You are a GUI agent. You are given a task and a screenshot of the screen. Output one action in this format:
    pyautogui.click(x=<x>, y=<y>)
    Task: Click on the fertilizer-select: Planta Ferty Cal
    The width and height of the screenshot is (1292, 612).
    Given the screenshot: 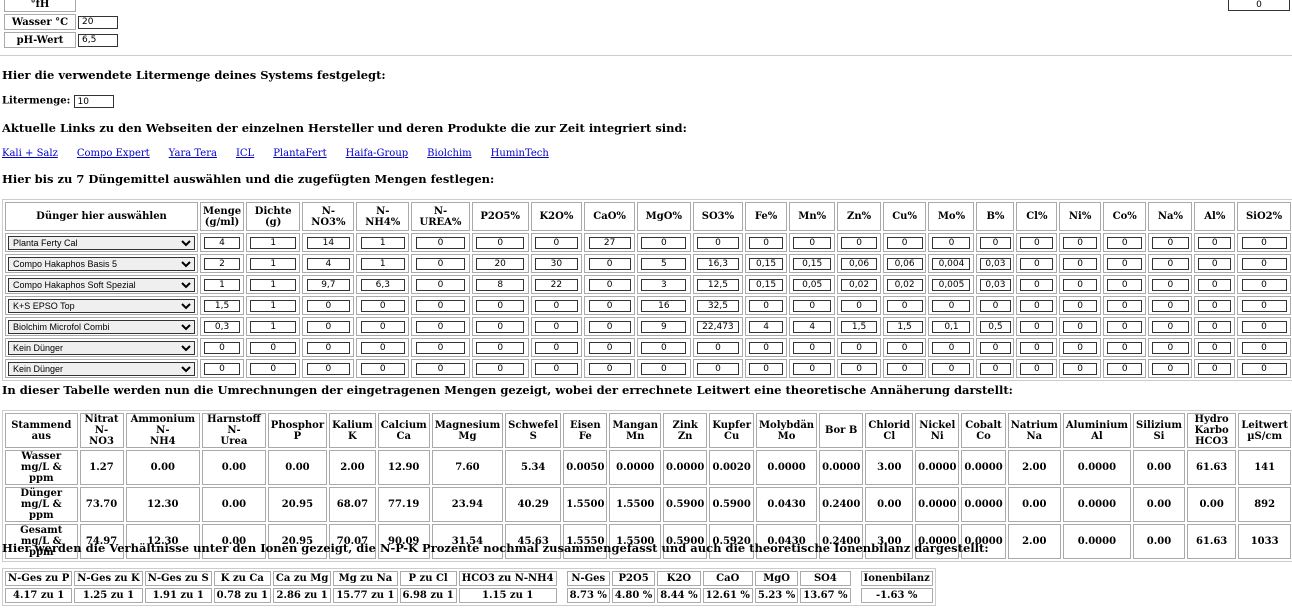 What is the action you would take?
    pyautogui.click(x=101, y=242)
    